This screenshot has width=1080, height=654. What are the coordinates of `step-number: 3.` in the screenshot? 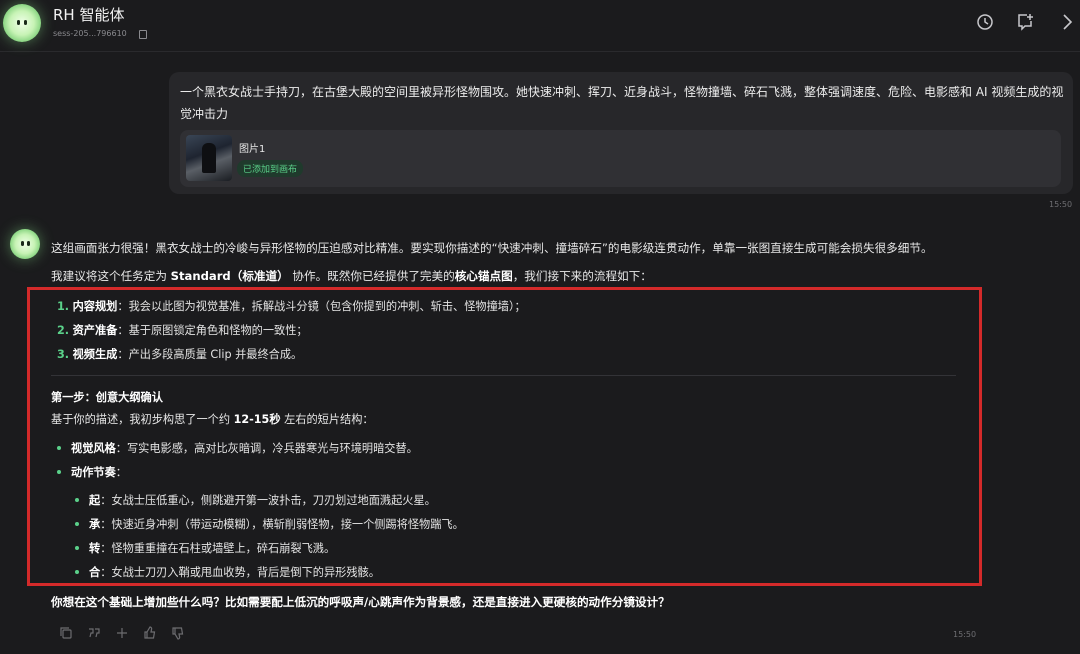 It's located at (63, 354).